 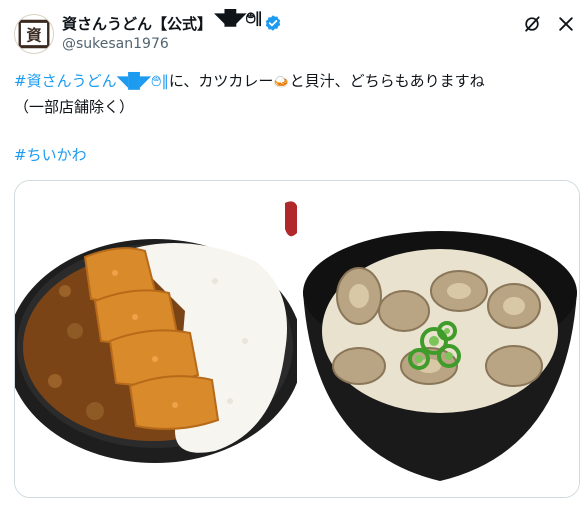 I want to click on sukesan-logo-icon: 資, so click(x=34, y=34).